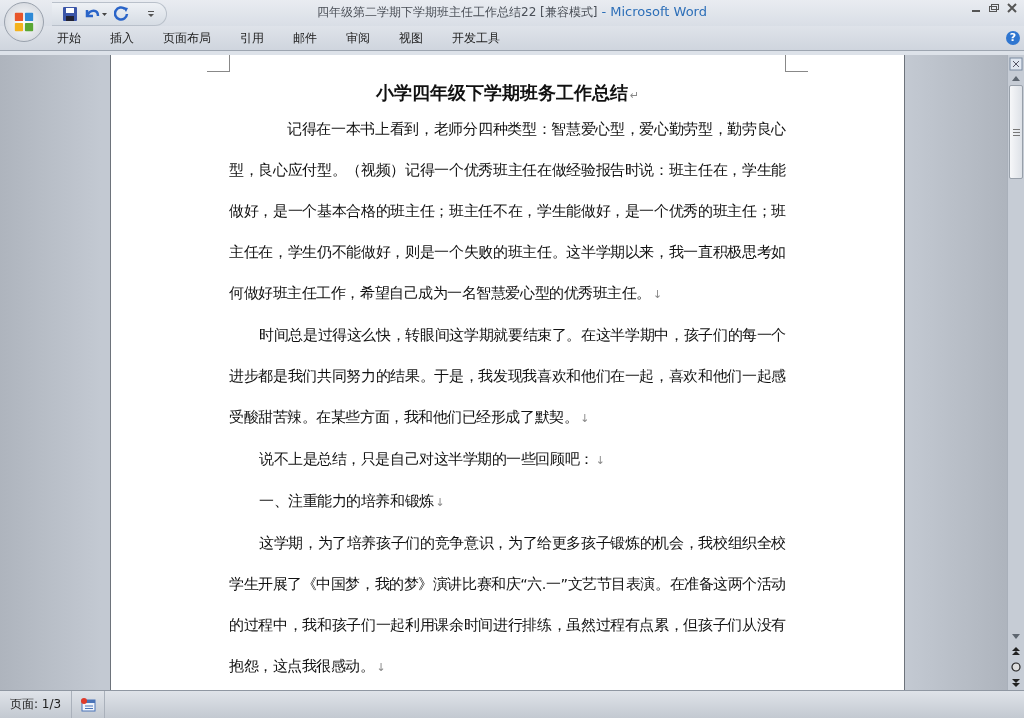 Image resolution: width=1024 pixels, height=718 pixels. Describe the element at coordinates (69, 38) in the screenshot. I see `ribbon-tab: 开始` at that location.